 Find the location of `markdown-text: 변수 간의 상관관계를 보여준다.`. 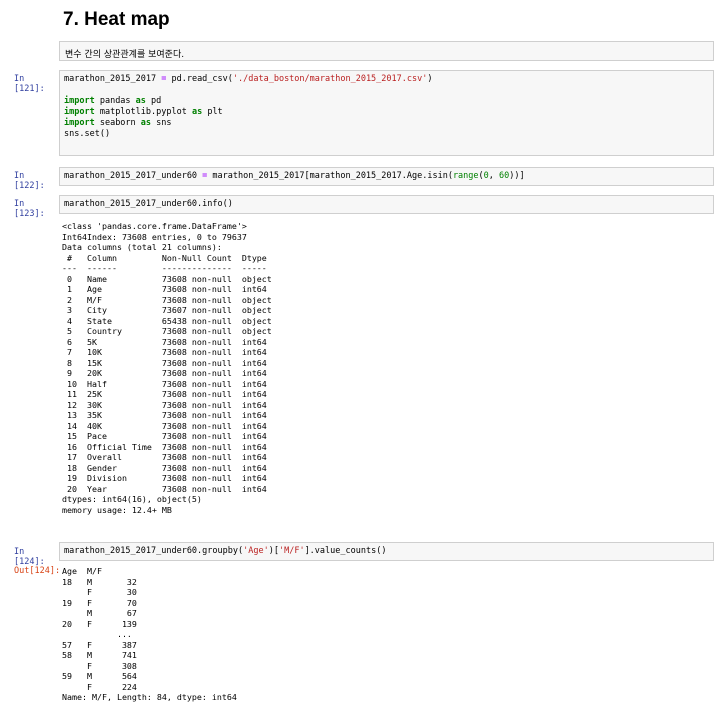

markdown-text: 변수 간의 상관관계를 보여준다. is located at coordinates (125, 55).